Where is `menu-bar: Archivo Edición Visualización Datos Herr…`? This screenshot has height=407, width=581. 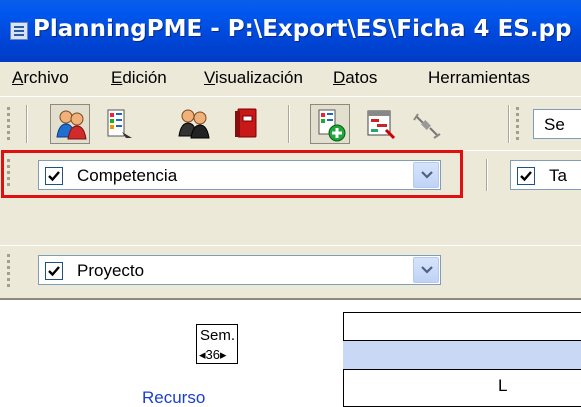
menu-bar: Archivo Edición Visualización Datos Herr… is located at coordinates (290, 79).